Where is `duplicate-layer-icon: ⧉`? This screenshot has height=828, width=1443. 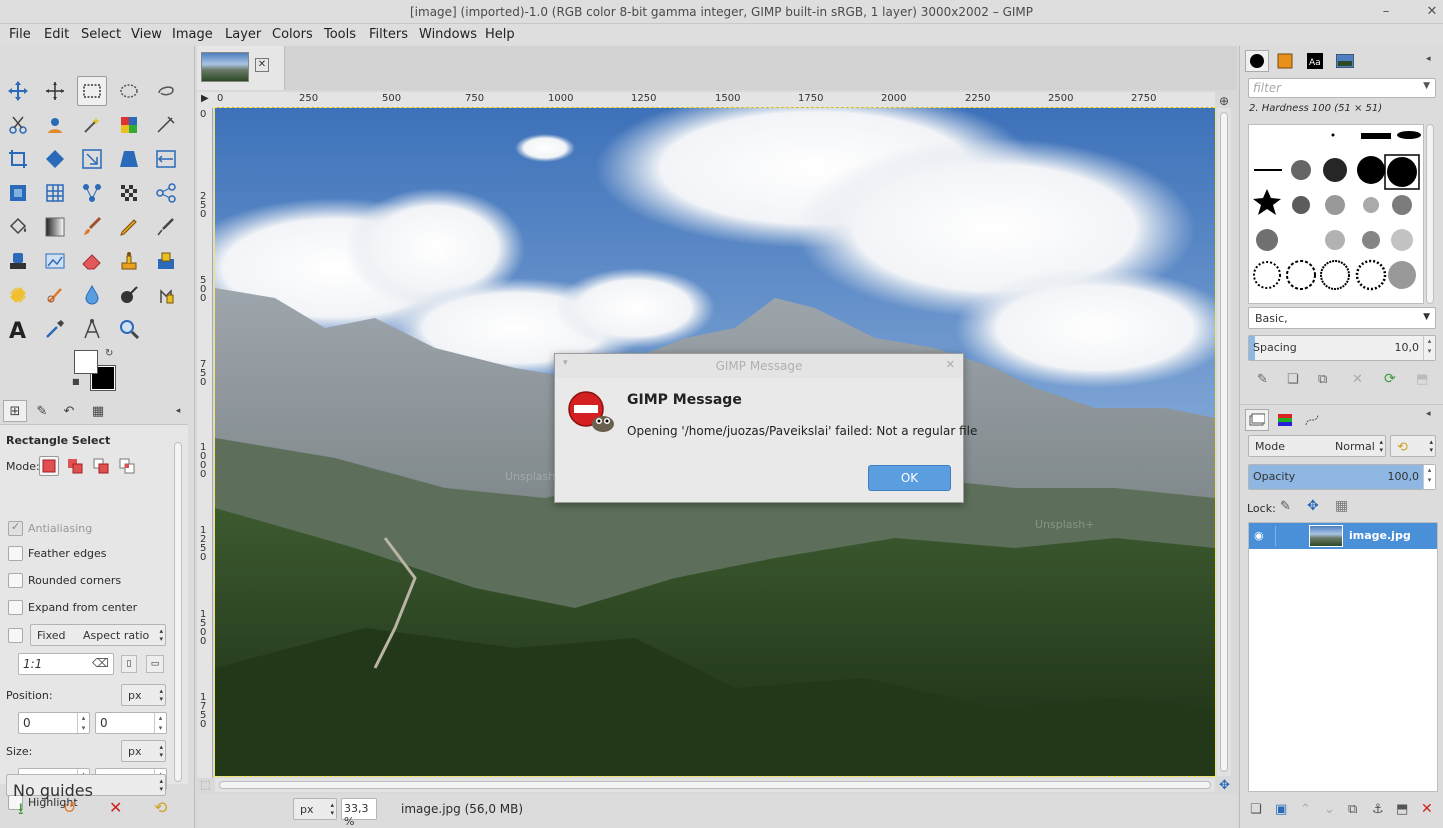 duplicate-layer-icon: ⧉ is located at coordinates (1352, 809).